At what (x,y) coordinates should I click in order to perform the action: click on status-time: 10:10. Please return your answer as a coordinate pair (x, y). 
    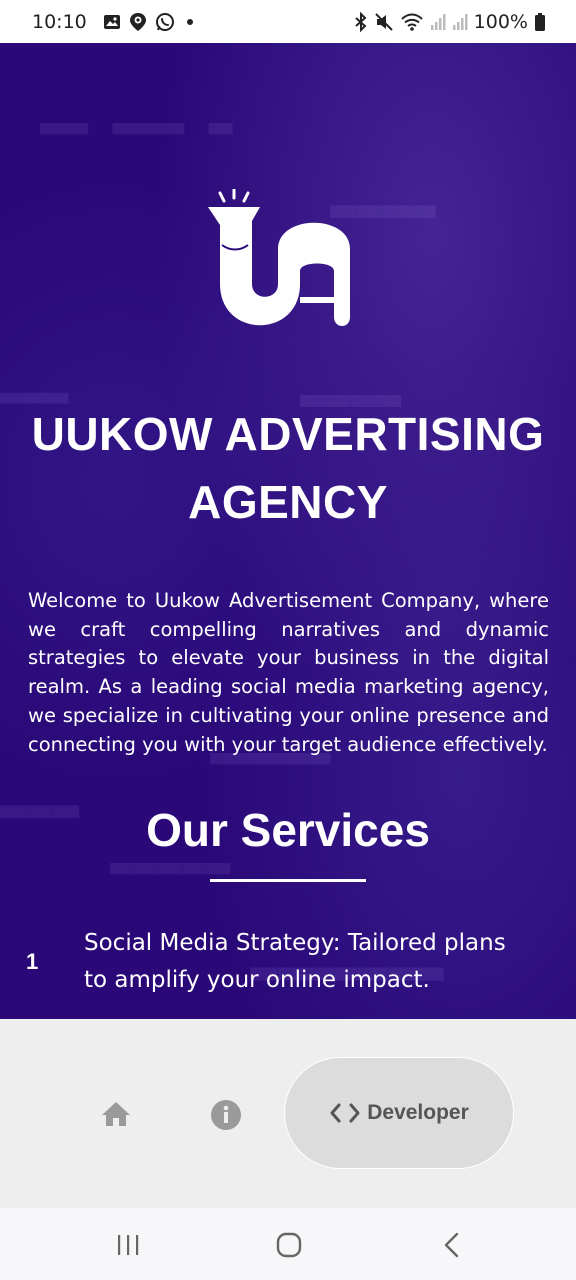
    Looking at the image, I should click on (59, 21).